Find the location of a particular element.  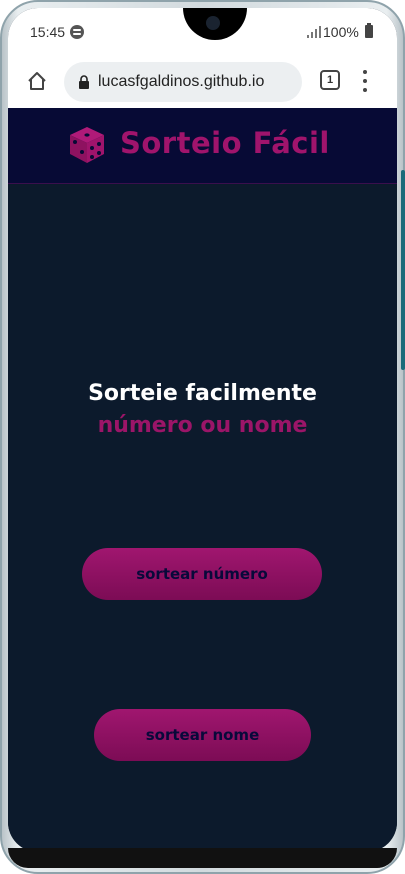

address-bar: lucasfgaldinos.github.io is located at coordinates (183, 82).